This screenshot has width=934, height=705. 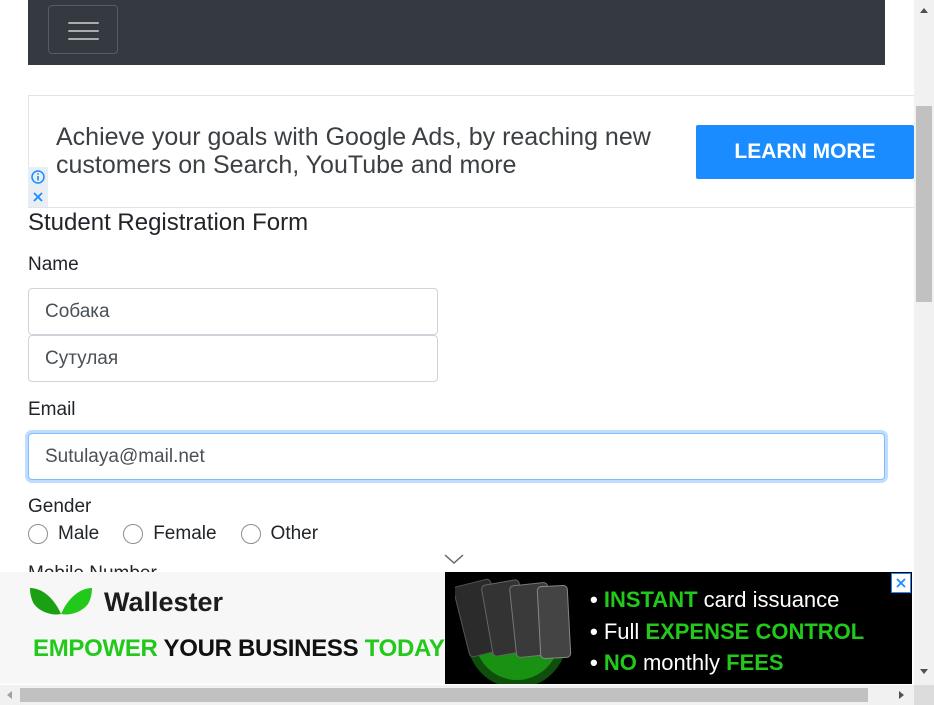 What do you see at coordinates (38, 534) in the screenshot?
I see `gender-male-radio` at bounding box center [38, 534].